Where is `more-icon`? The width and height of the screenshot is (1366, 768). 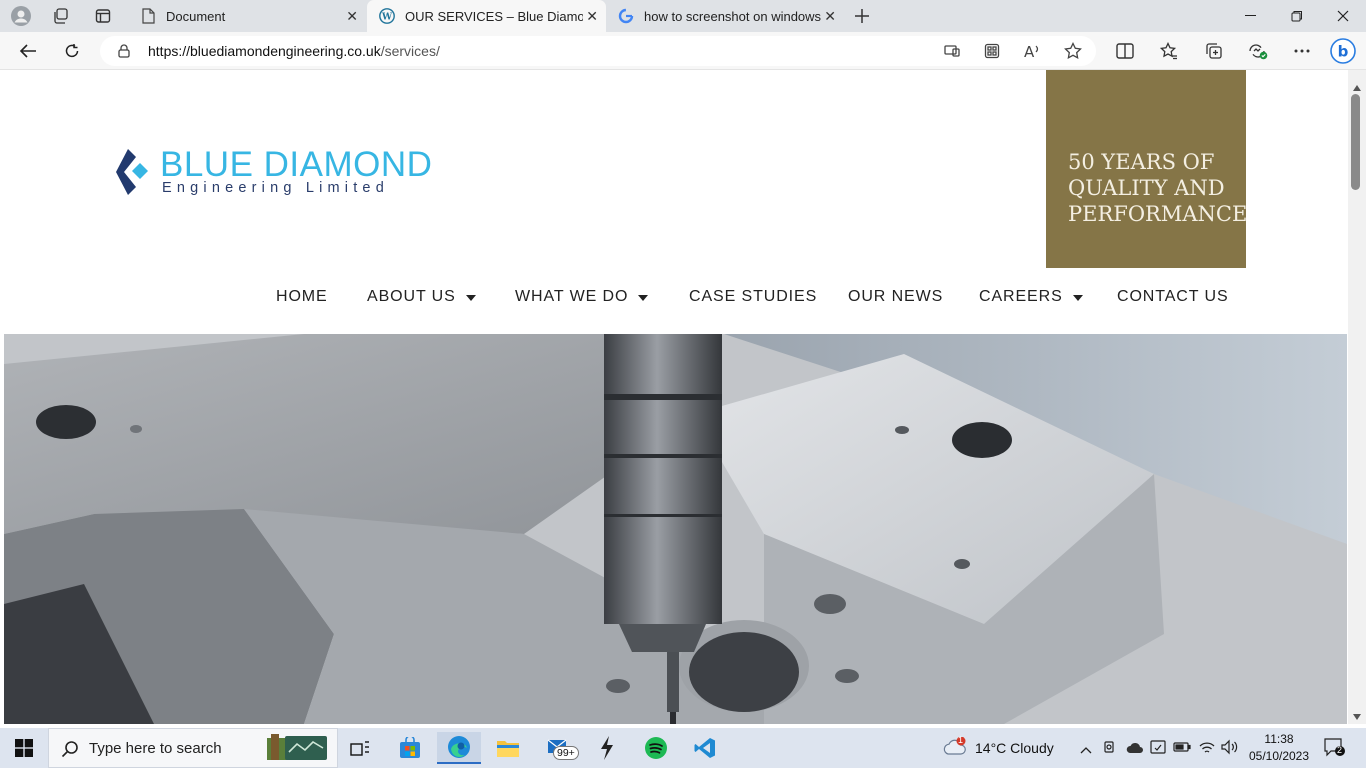 more-icon is located at coordinates (1302, 51).